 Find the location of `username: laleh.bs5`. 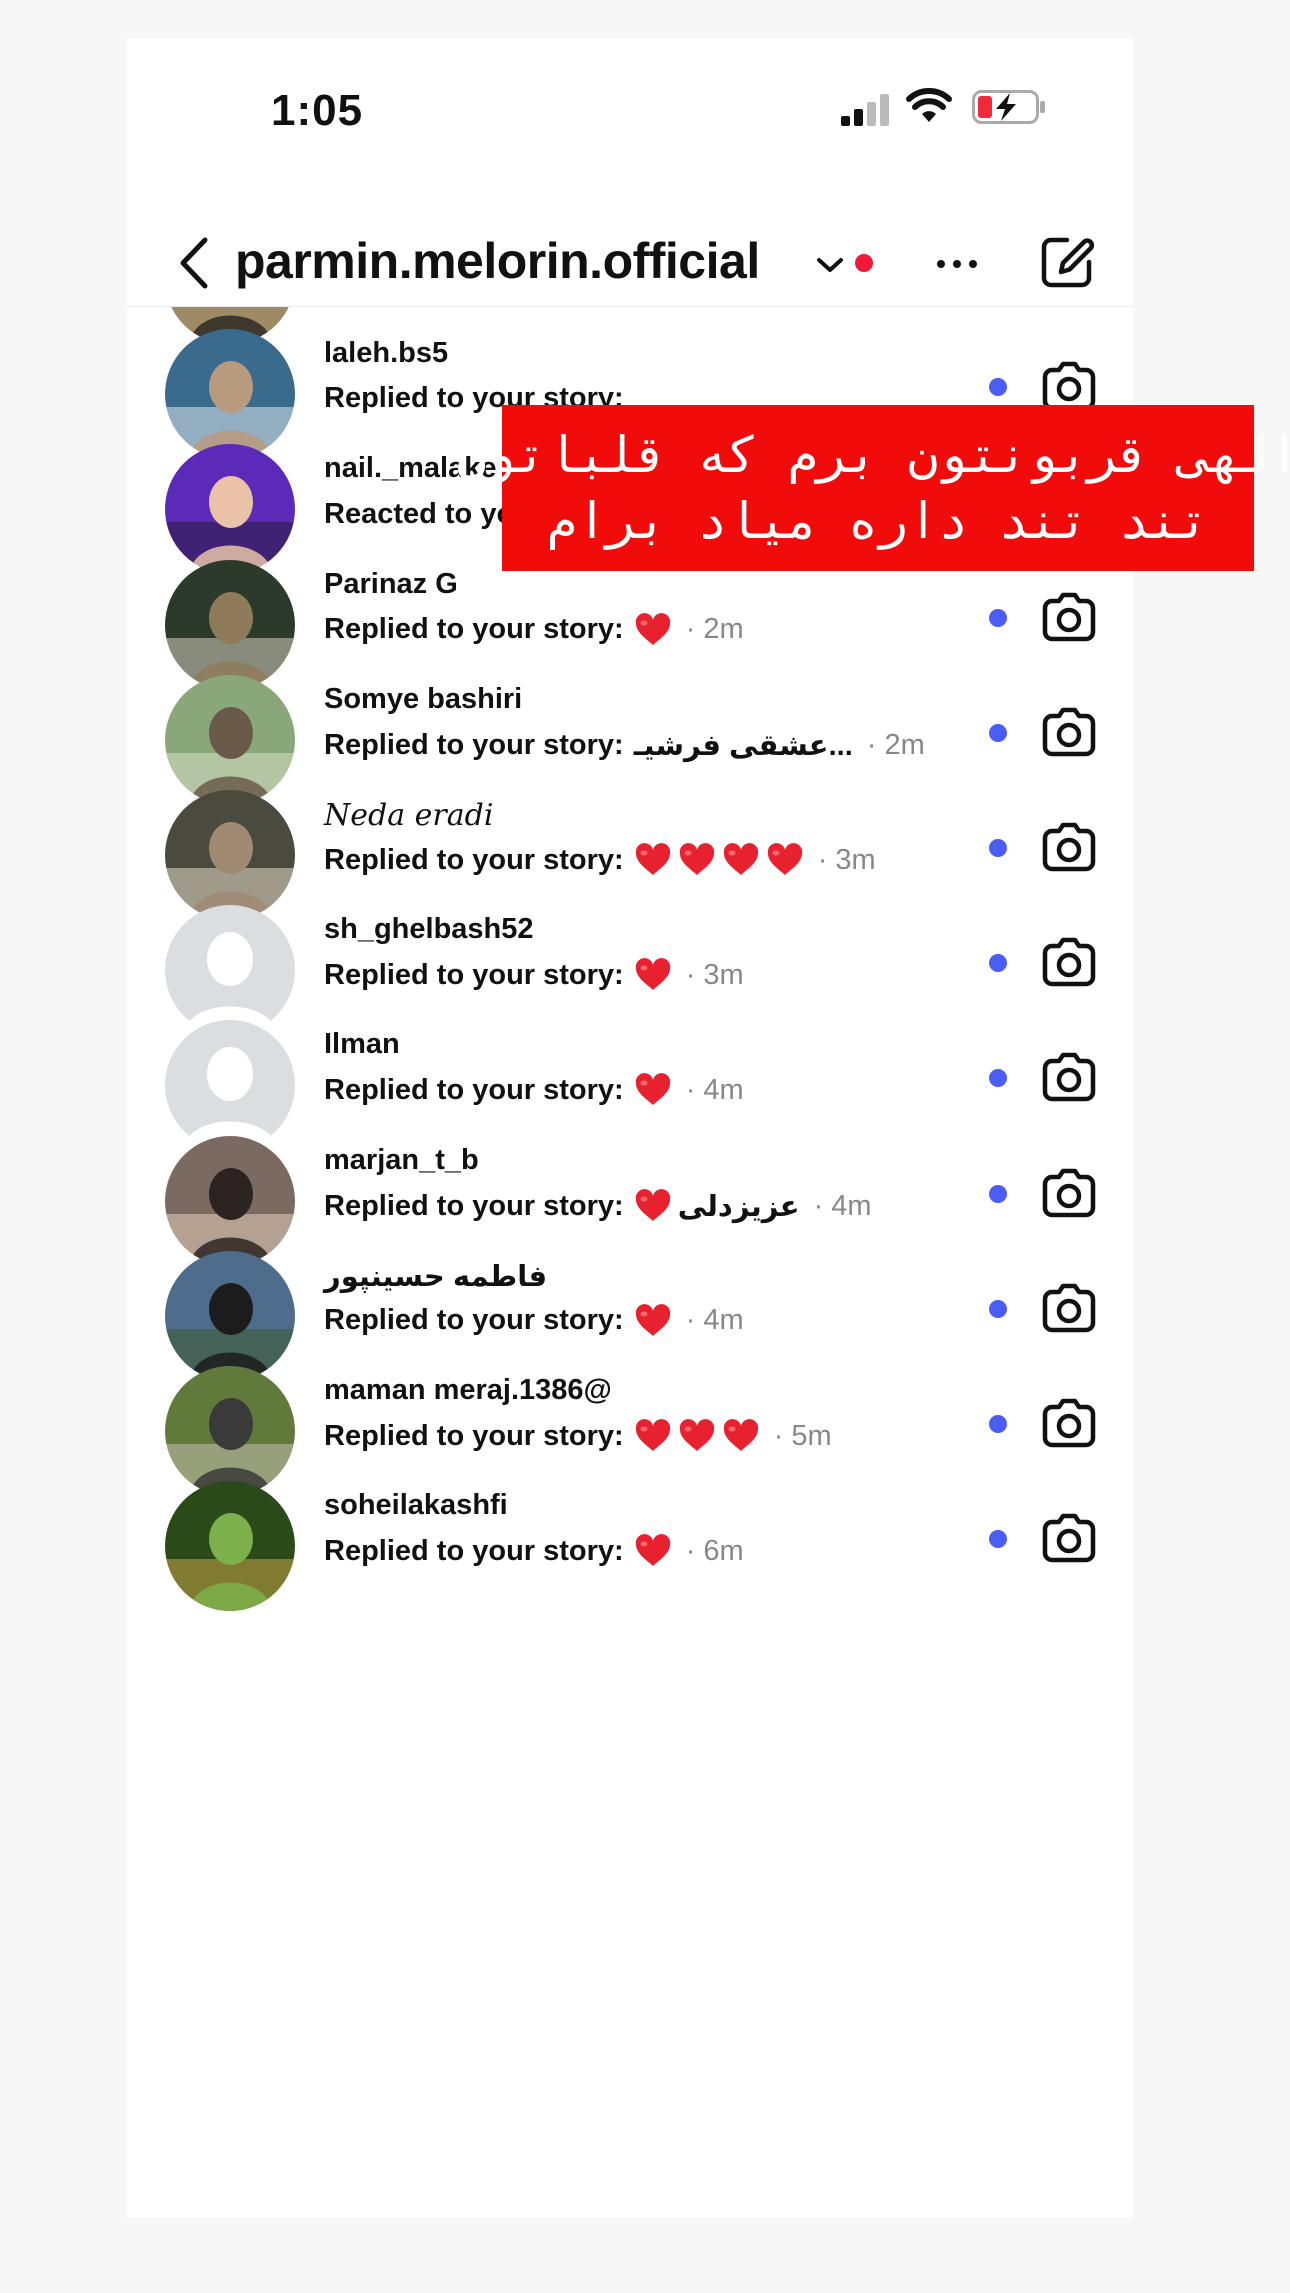

username: laleh.bs5 is located at coordinates (386, 353).